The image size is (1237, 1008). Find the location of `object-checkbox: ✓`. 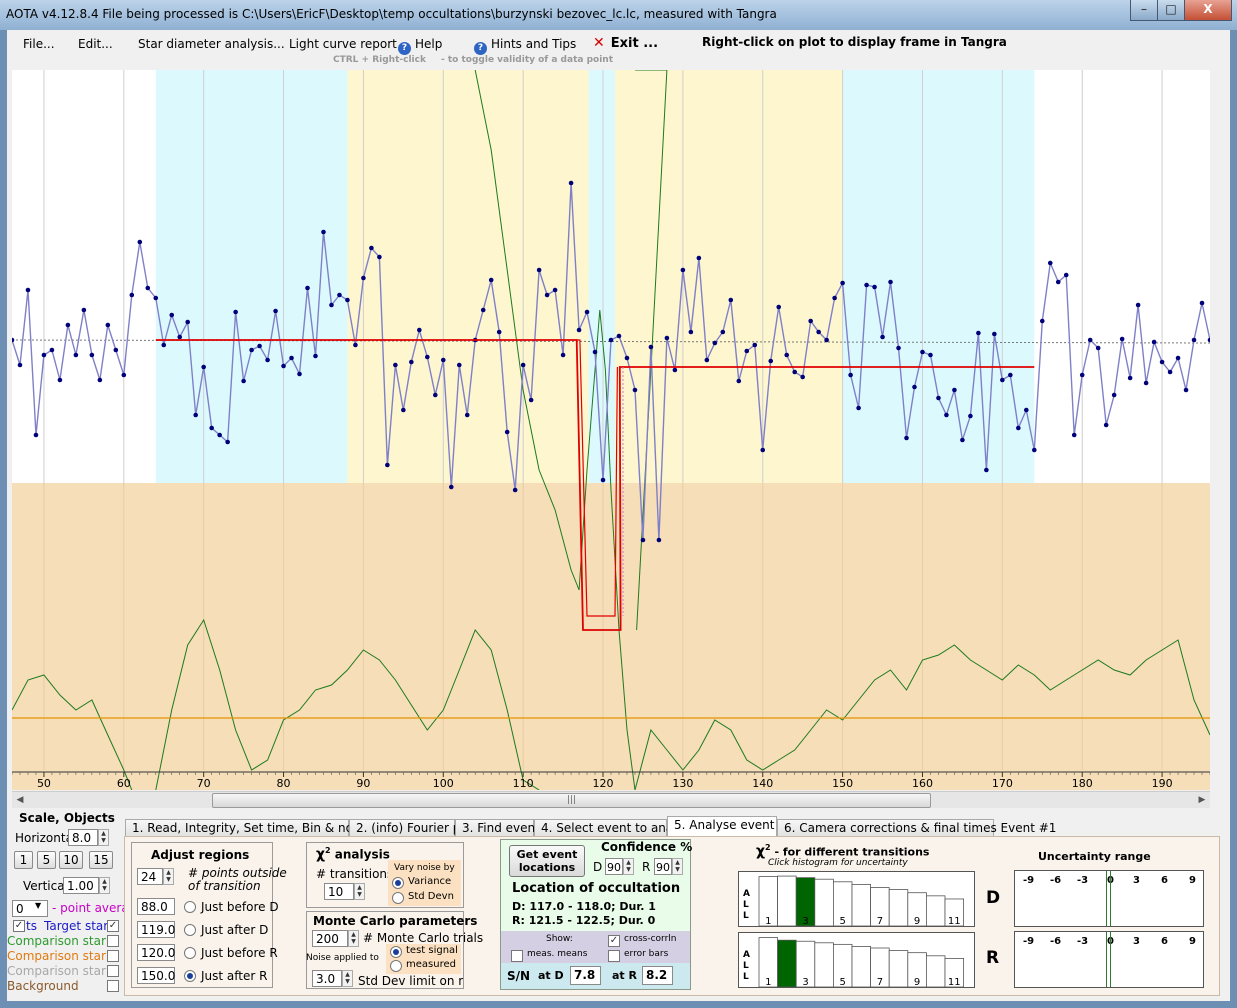

object-checkbox: ✓ is located at coordinates (113, 926).